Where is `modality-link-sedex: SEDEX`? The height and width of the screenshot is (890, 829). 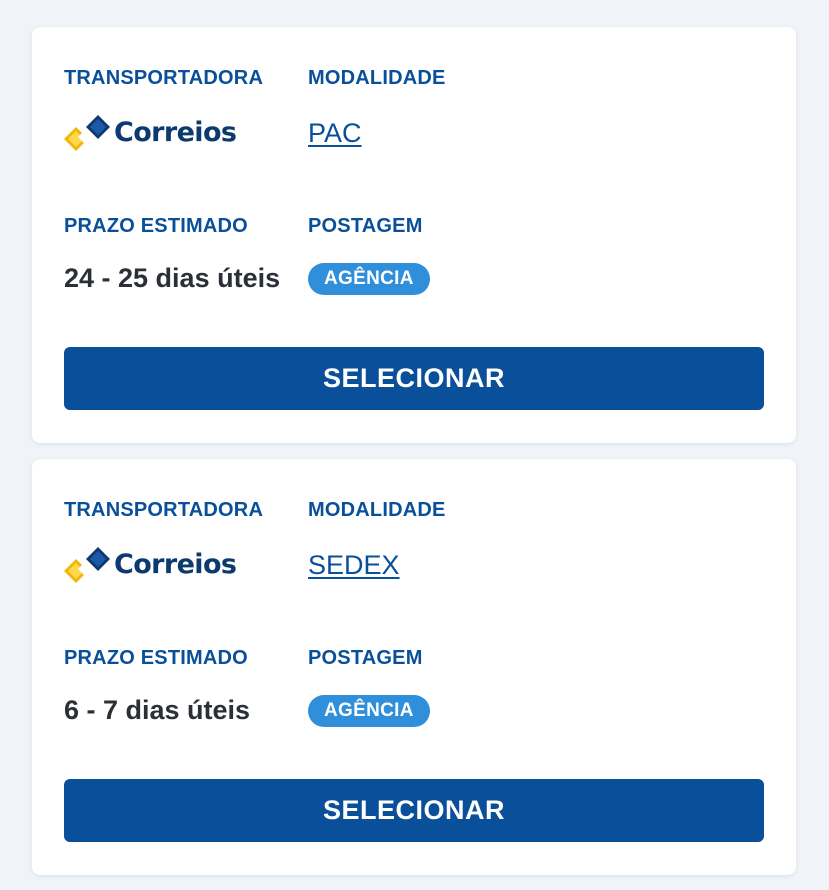
modality-link-sedex: SEDEX is located at coordinates (354, 565).